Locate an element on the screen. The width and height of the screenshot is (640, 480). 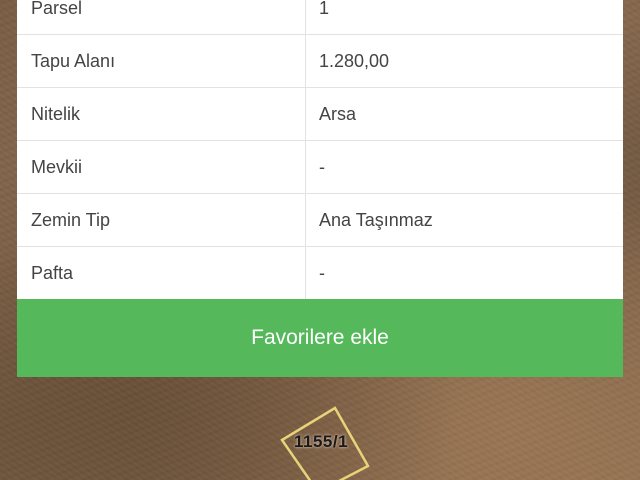
info-value: 1.280,00 is located at coordinates (354, 60).